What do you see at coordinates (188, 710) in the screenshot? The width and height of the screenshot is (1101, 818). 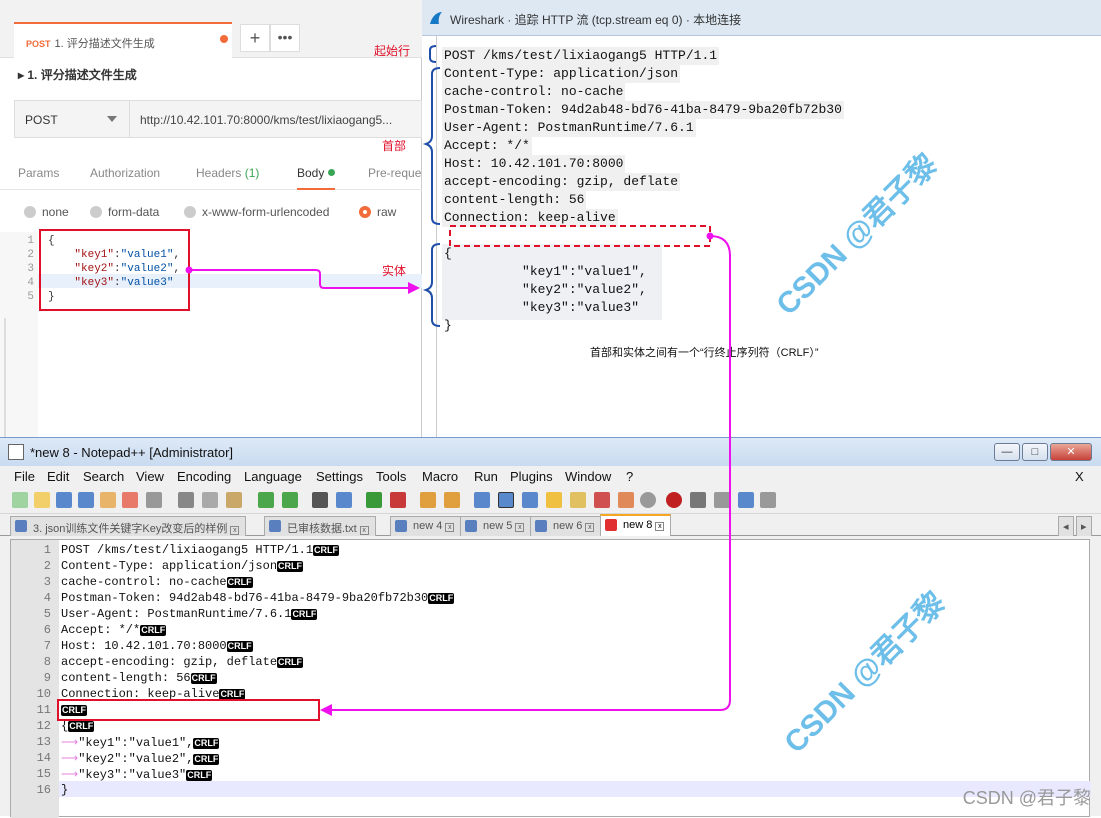 I see `notepad-crlf-box` at bounding box center [188, 710].